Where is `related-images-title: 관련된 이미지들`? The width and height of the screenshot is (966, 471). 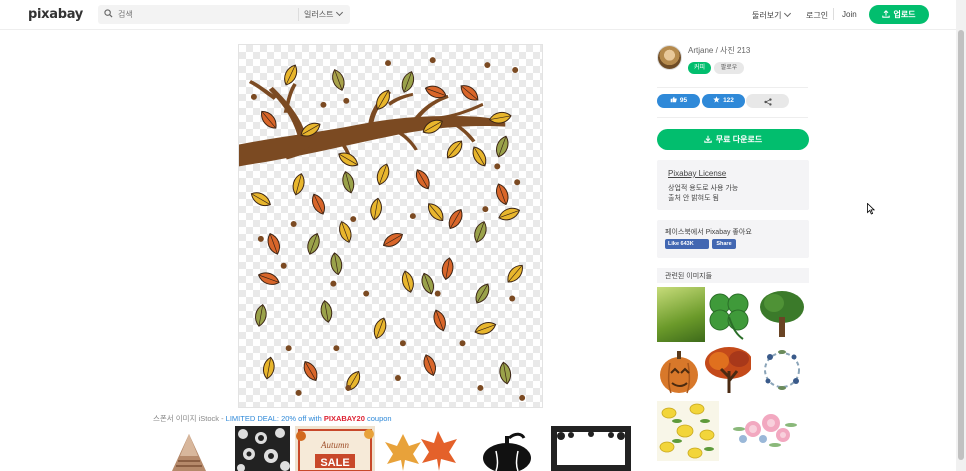 related-images-title: 관련된 이미지들 is located at coordinates (689, 276).